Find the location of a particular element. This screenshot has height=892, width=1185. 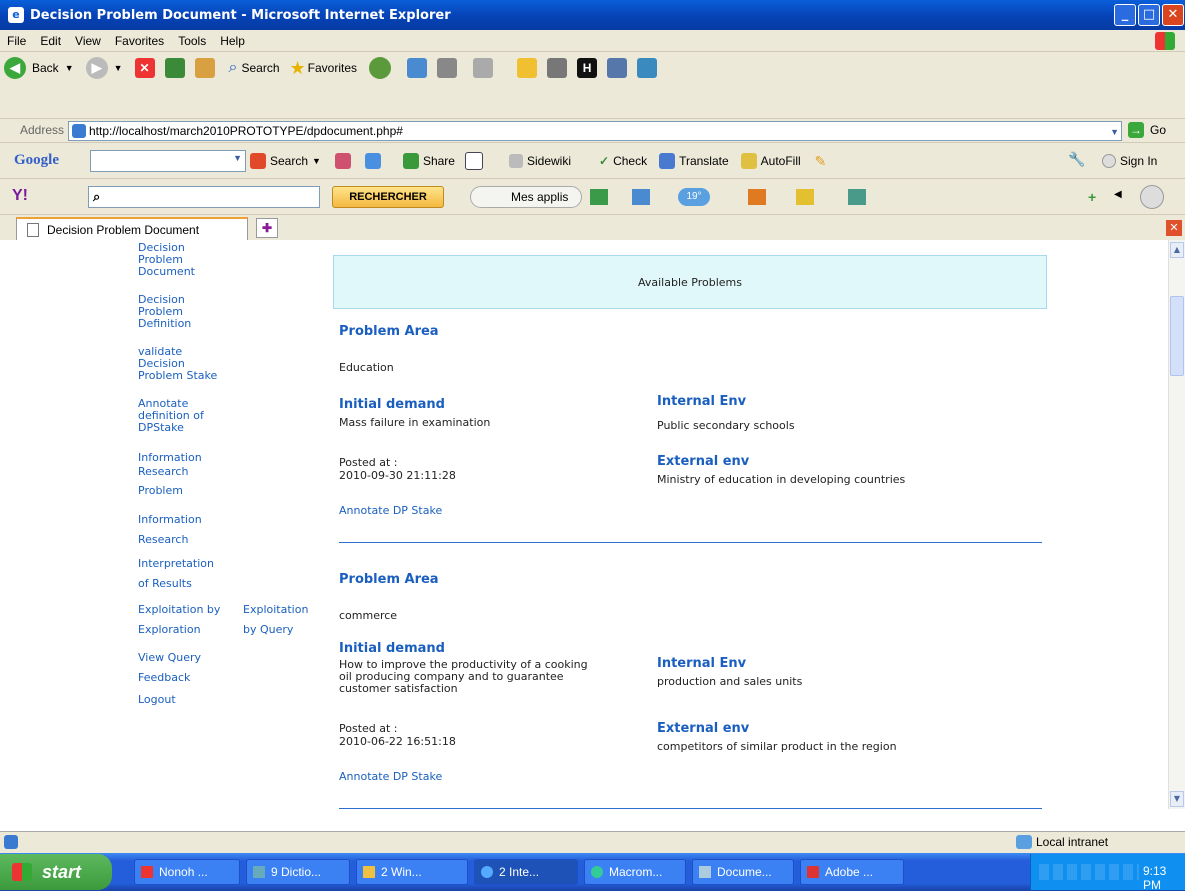

edit-icon is located at coordinates (483, 68).